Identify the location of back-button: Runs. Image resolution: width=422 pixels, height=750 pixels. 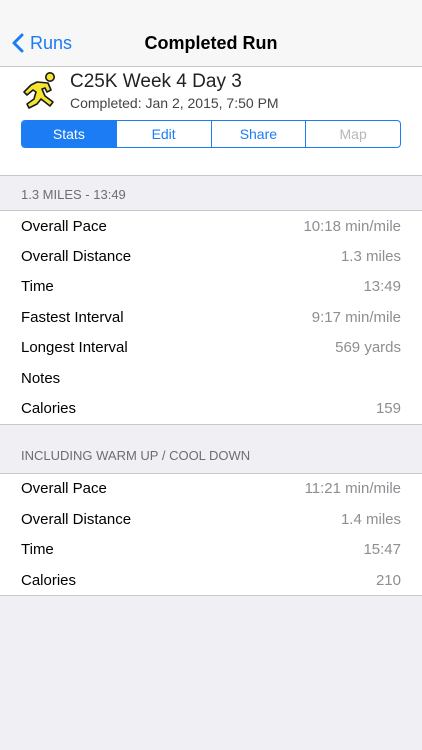
(42, 43).